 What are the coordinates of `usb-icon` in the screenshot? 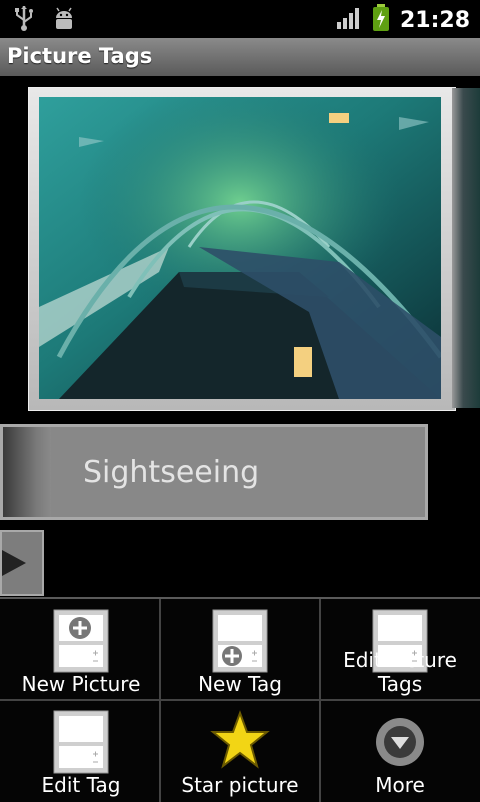 It's located at (24, 21).